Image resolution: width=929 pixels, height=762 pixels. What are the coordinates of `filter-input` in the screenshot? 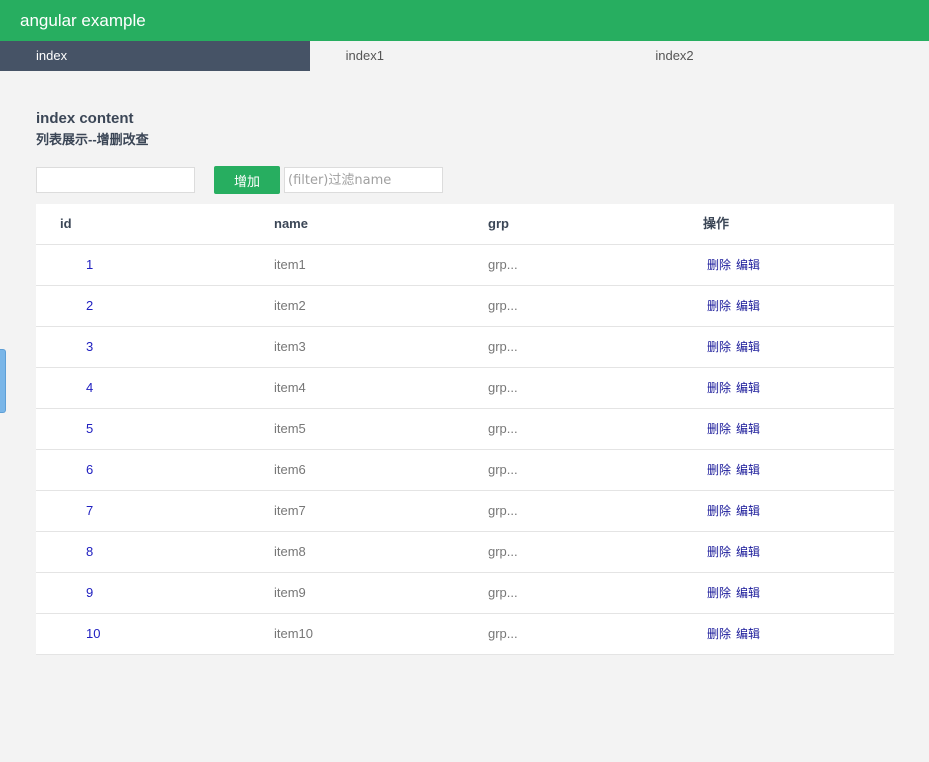 It's located at (363, 180).